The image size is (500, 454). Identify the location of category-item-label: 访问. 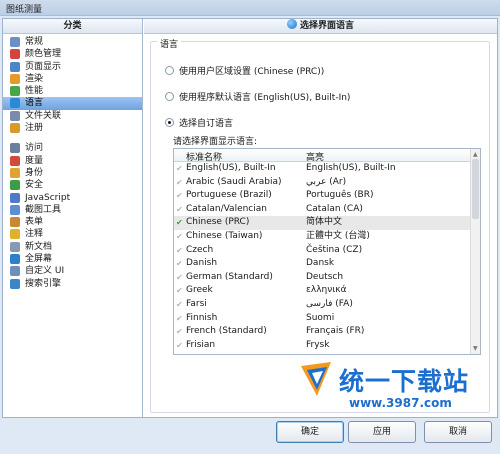
(34, 148).